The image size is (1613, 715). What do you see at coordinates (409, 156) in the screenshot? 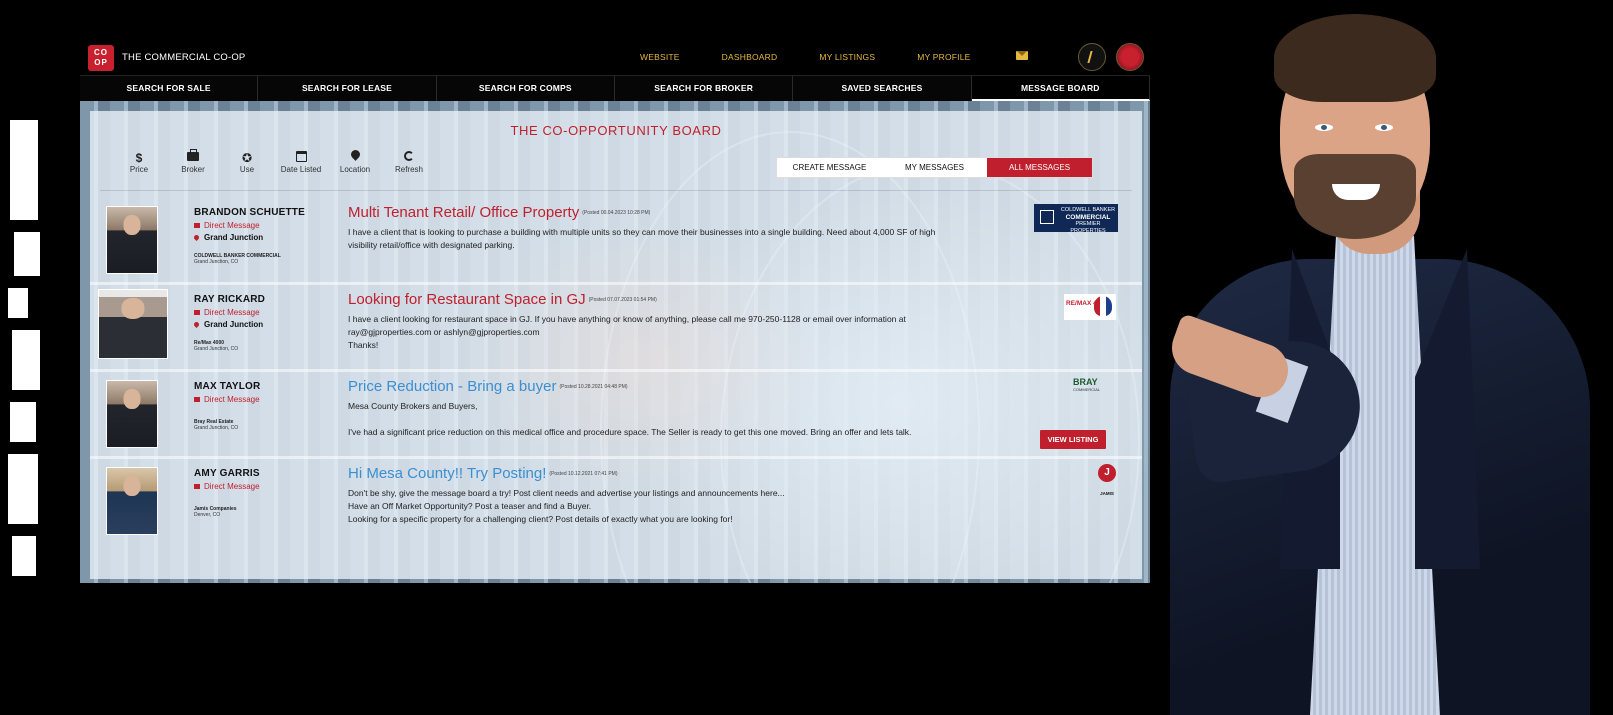
I see `refresh-icon` at bounding box center [409, 156].